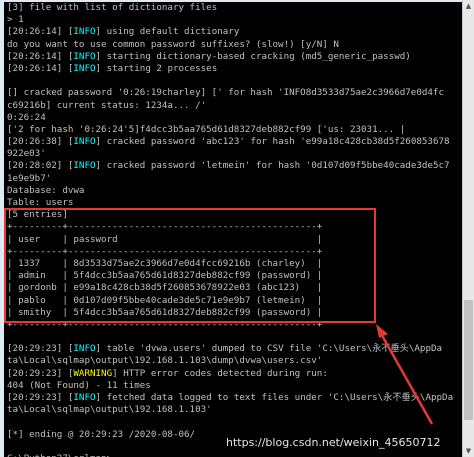  What do you see at coordinates (406, 378) in the screenshot?
I see `arrow-shaft` at bounding box center [406, 378].